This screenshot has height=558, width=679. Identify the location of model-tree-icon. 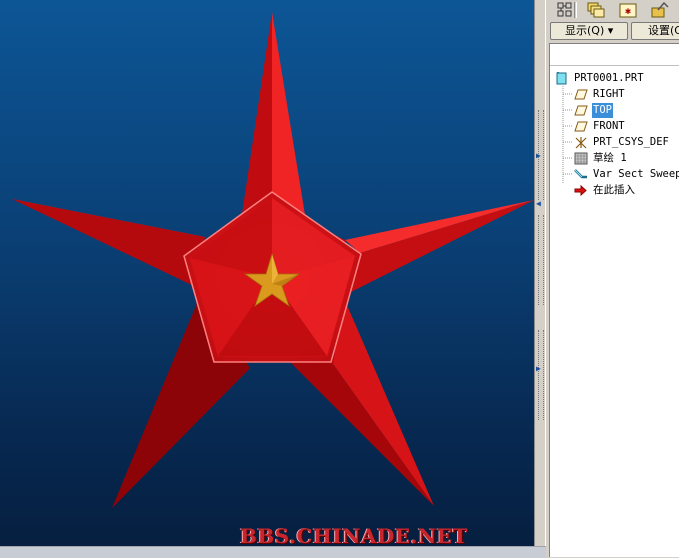
(565, 10).